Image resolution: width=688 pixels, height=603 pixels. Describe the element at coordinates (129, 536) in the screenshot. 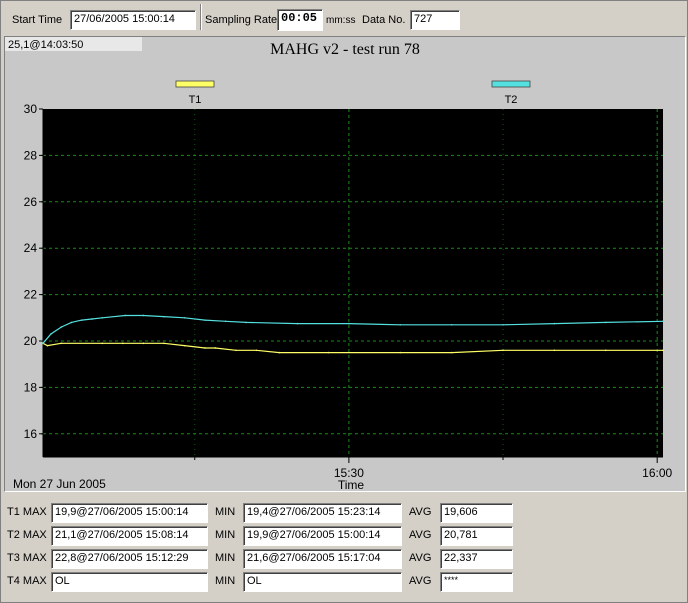

I see `stat-max-field: 21,1@27/06/2005 15:08:14` at that location.